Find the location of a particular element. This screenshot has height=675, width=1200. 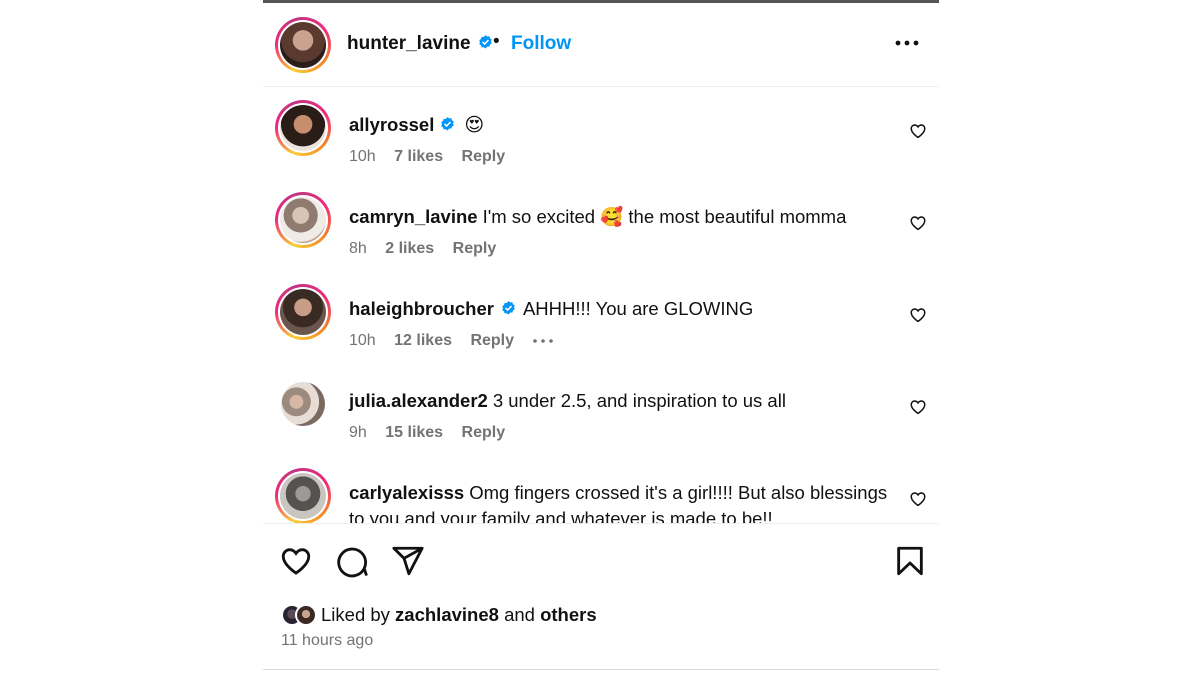

author-avatar is located at coordinates (303, 45).